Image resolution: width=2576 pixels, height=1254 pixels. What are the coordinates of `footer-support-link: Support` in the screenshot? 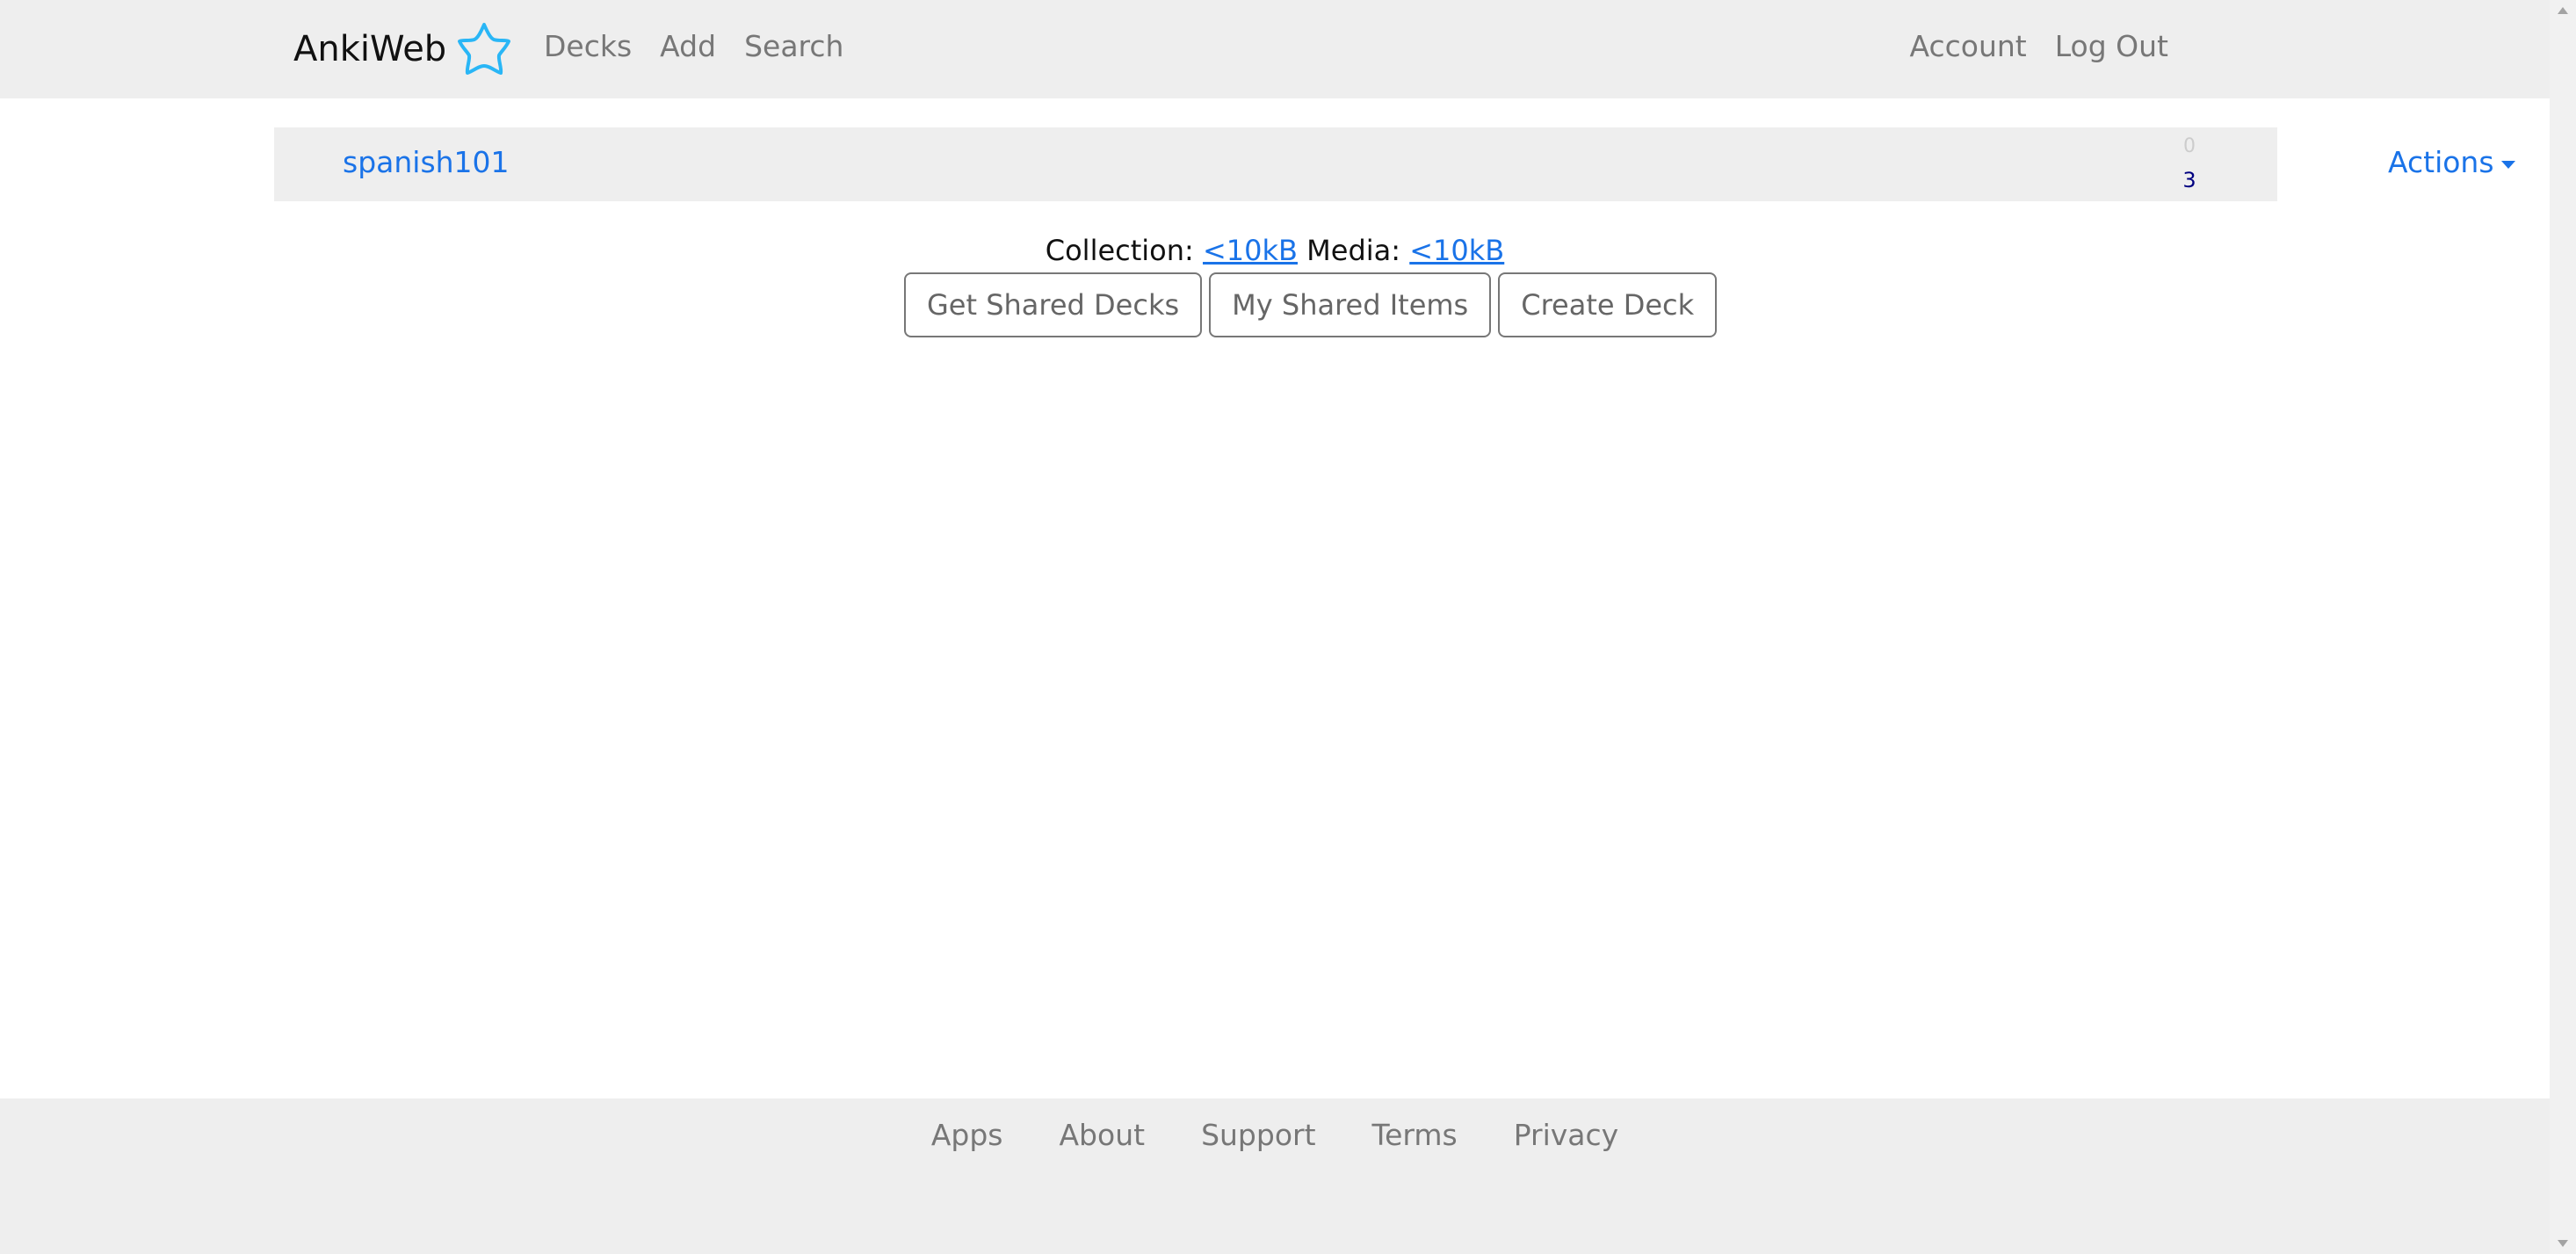 It's located at (1258, 1135).